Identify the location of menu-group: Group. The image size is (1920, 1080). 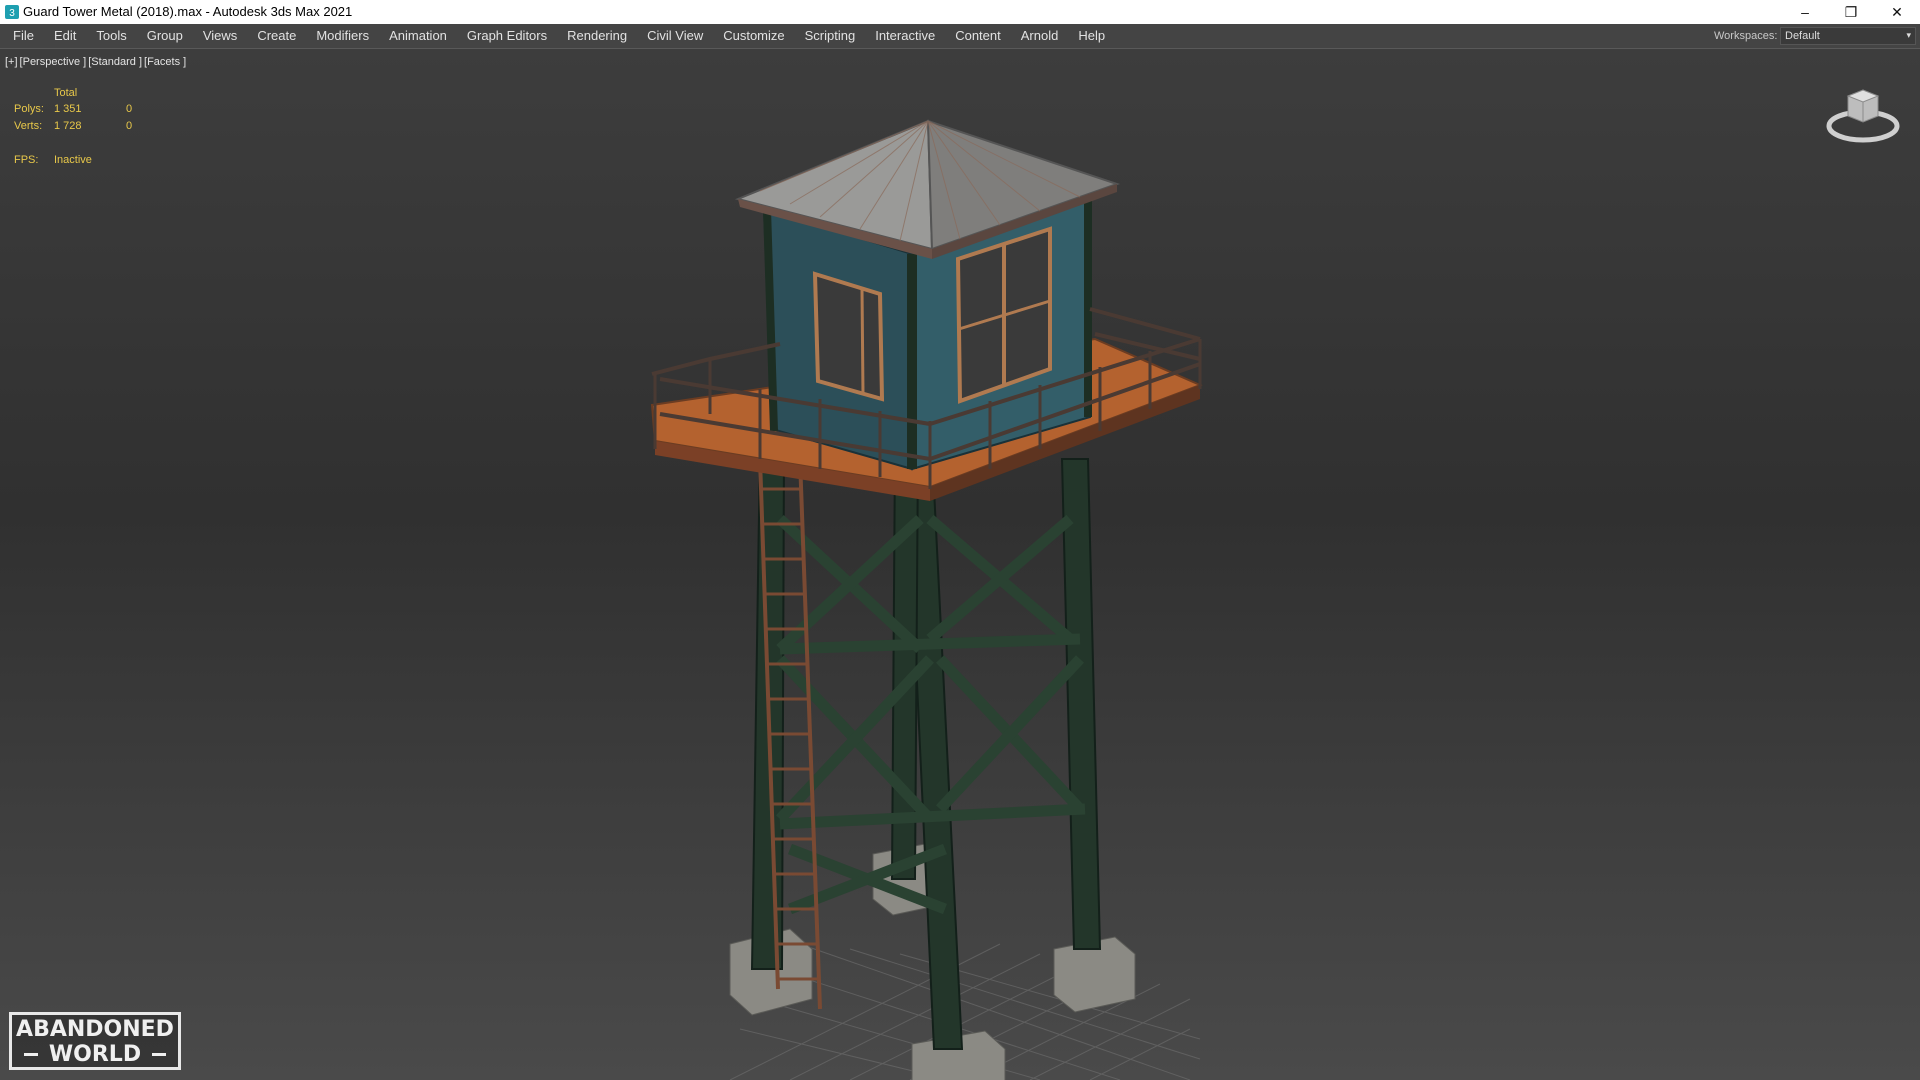
(165, 36).